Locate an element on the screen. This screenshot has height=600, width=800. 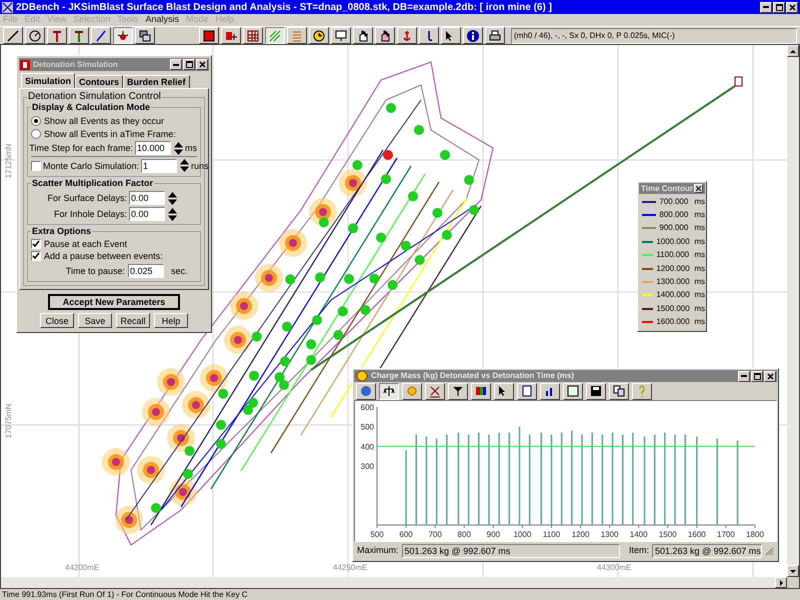
window-title: 2DBench - JKSimBlast Surface Blast Design and Analysis - ST=dnap_0808.stk, DB=example.2db: [ iron mine (6) ] is located at coordinates (284, 7).